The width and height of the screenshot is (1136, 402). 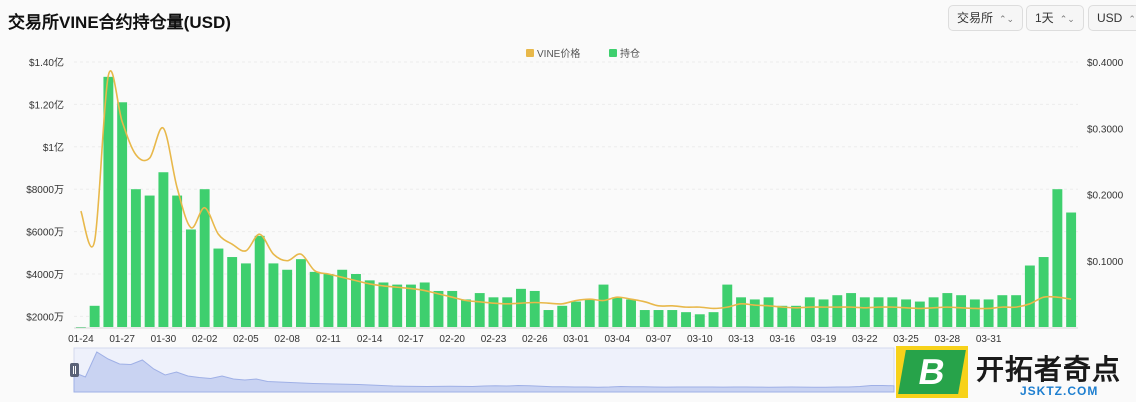 I want to click on y-left-tick-label: $1.20亿, so click(x=46, y=104).